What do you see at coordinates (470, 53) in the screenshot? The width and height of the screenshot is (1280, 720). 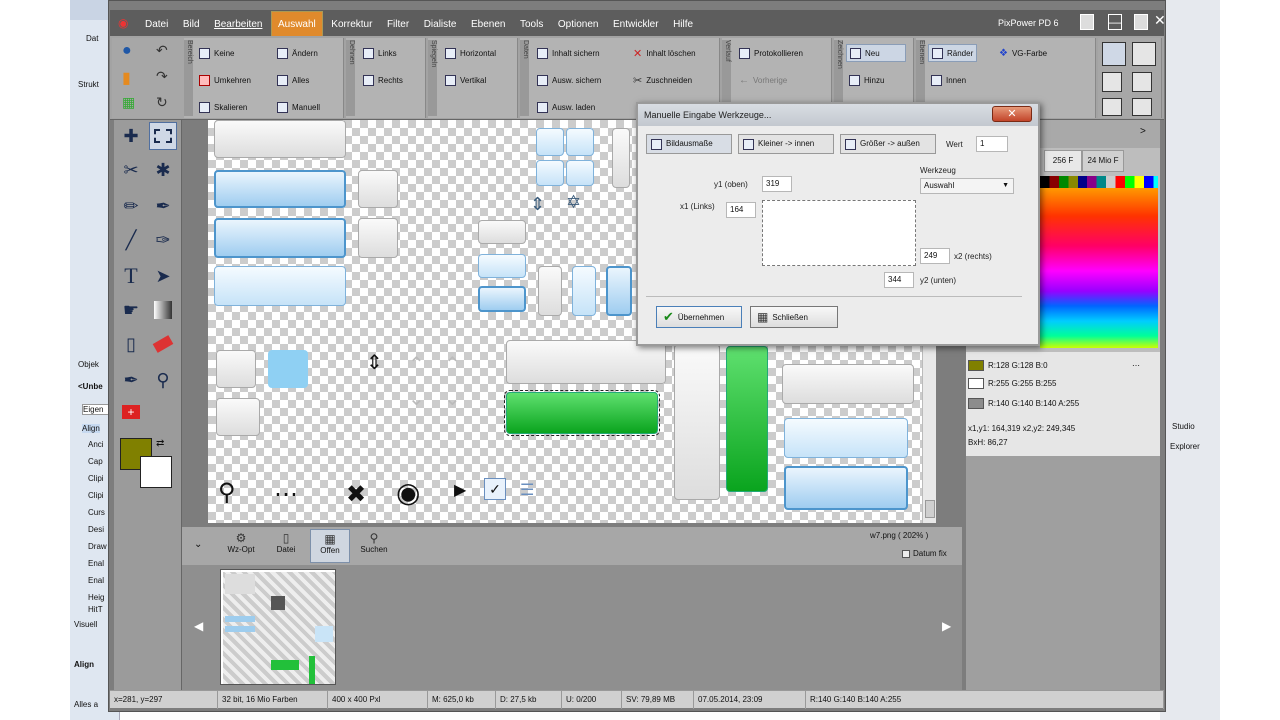 I see `horizontal-button: Horizontal` at bounding box center [470, 53].